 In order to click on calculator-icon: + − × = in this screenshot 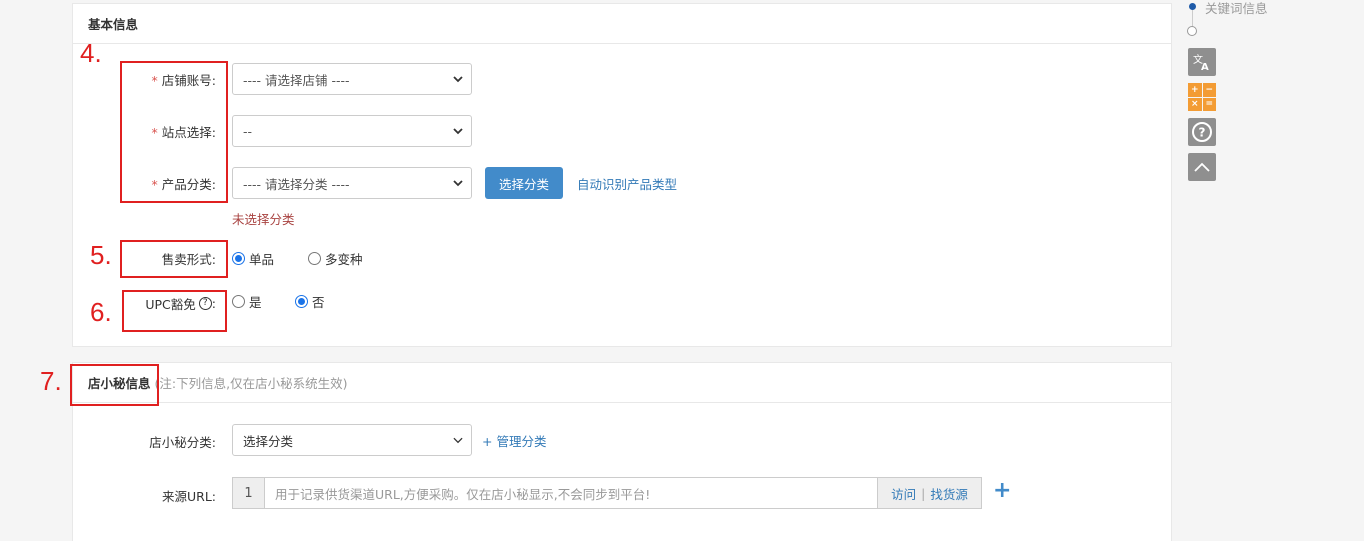, I will do `click(1202, 97)`.